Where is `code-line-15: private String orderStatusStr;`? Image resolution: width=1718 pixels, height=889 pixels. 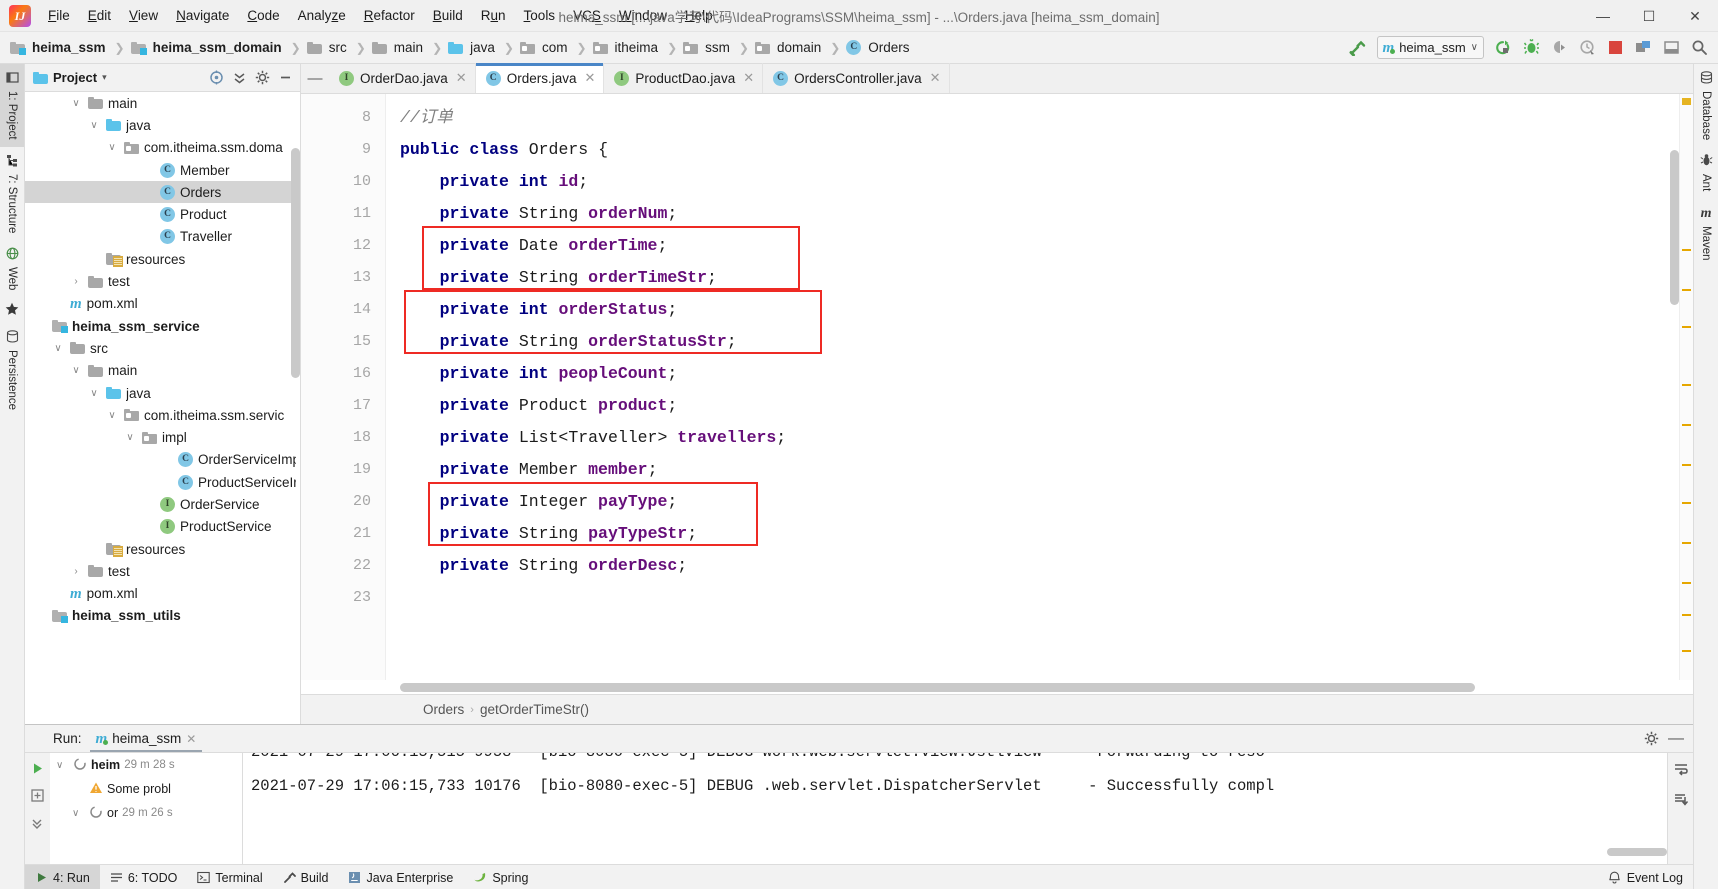
code-line-15: private String orderStatusStr; is located at coordinates (1032, 342).